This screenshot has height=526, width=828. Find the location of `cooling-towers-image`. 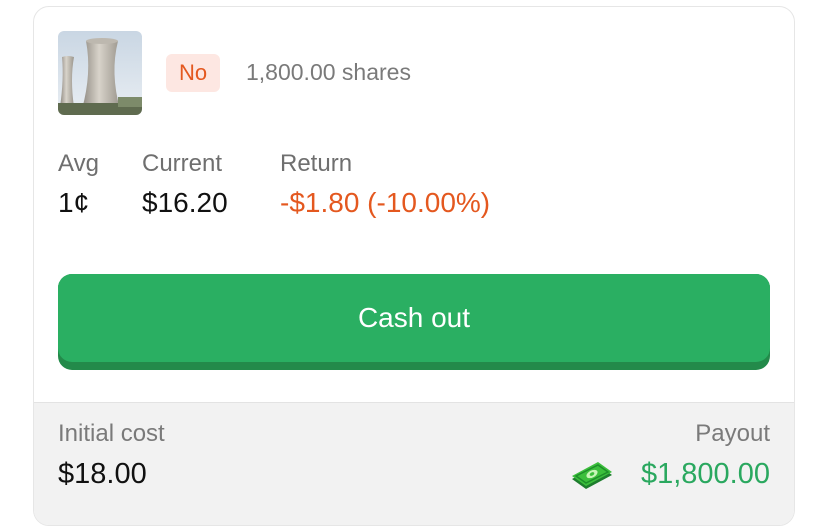

cooling-towers-image is located at coordinates (100, 73).